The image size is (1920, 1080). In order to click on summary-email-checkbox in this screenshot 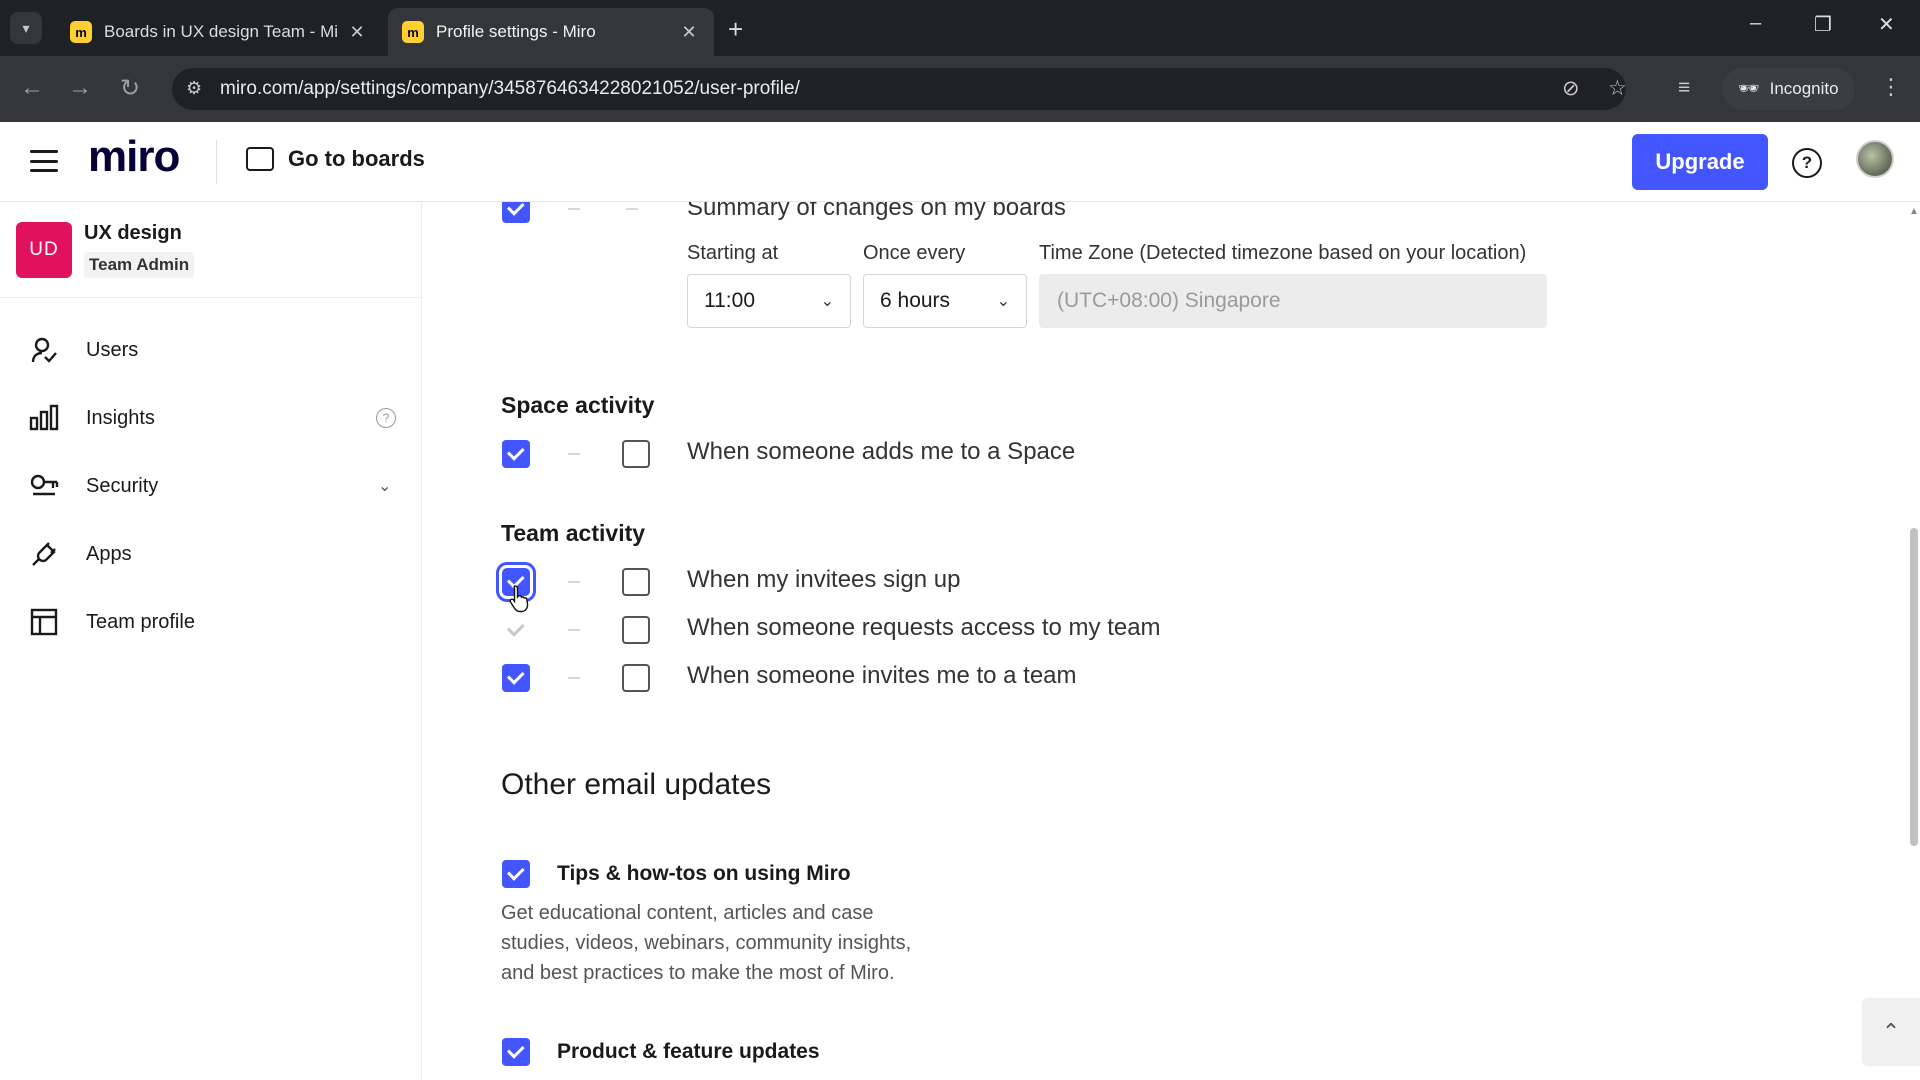, I will do `click(516, 212)`.